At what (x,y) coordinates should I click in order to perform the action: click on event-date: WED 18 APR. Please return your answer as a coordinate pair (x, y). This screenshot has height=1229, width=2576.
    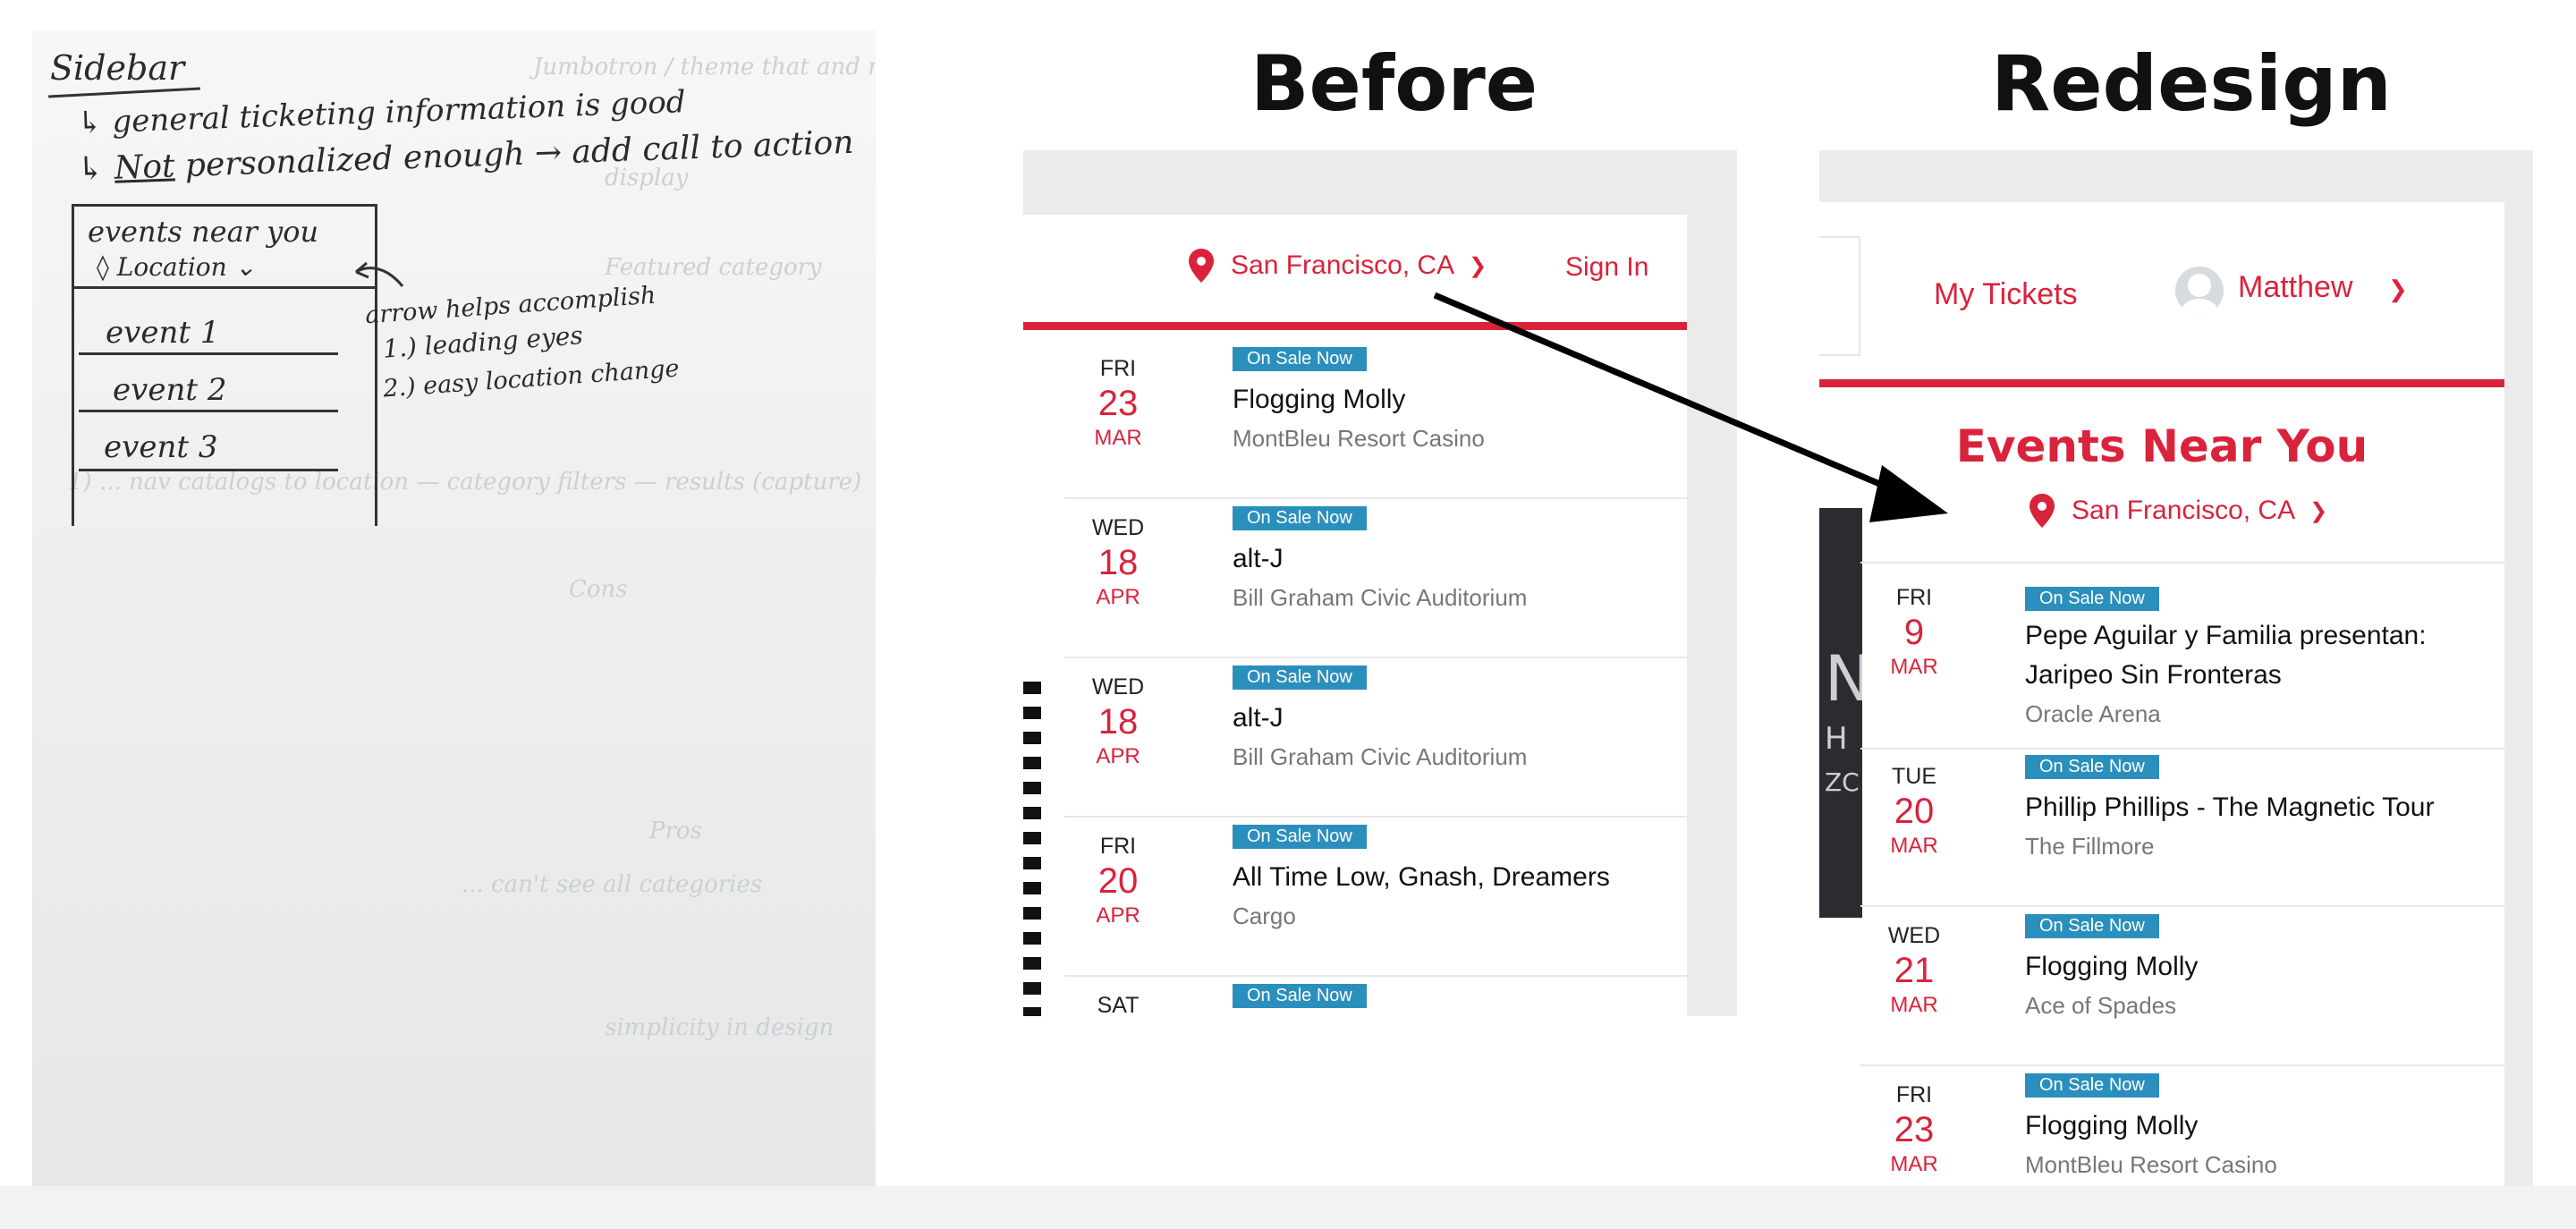
    Looking at the image, I should click on (1118, 554).